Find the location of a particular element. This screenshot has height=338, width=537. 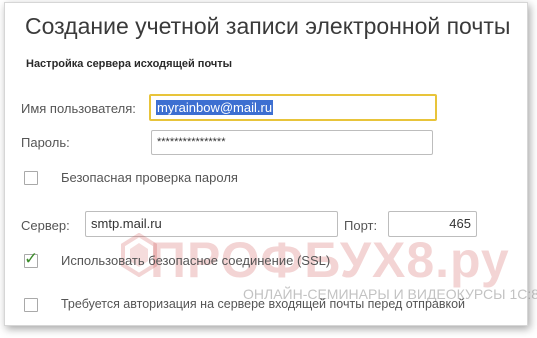

ssl-label: Использовать безопасное соединение (SSL) is located at coordinates (196, 260).